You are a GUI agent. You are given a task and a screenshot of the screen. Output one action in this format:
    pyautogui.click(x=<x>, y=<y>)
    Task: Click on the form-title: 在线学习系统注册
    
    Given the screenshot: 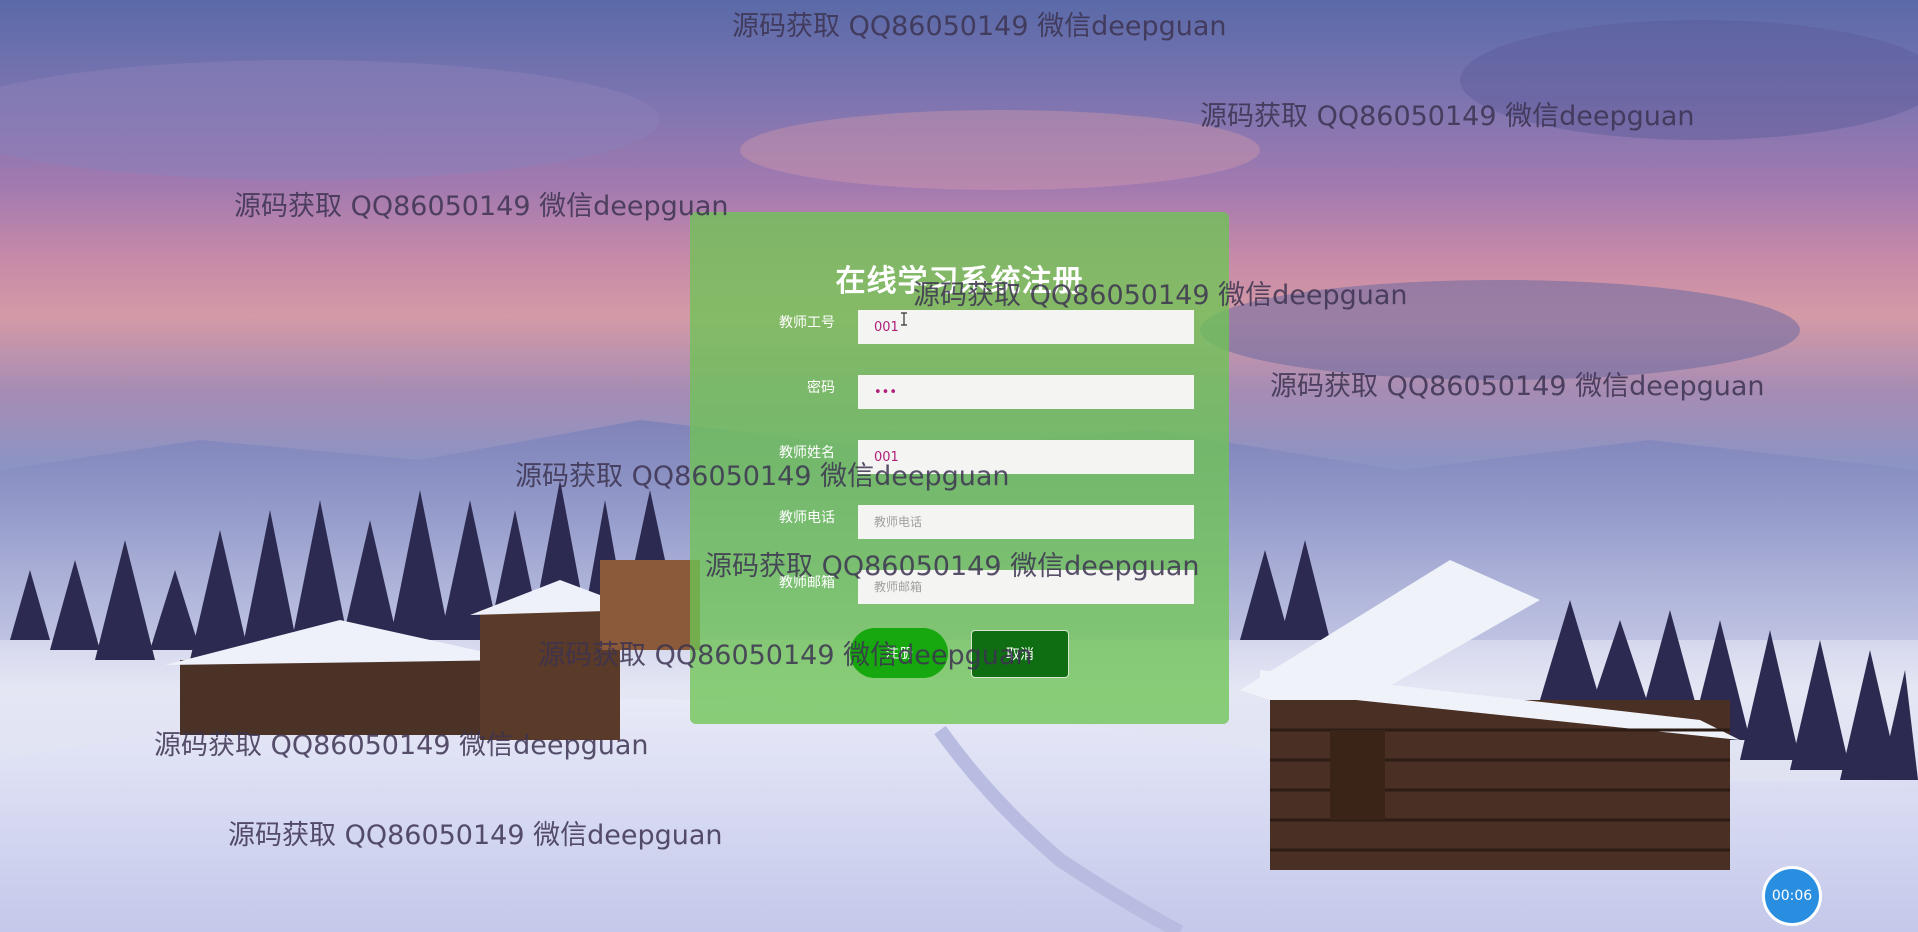 What is the action you would take?
    pyautogui.click(x=959, y=281)
    